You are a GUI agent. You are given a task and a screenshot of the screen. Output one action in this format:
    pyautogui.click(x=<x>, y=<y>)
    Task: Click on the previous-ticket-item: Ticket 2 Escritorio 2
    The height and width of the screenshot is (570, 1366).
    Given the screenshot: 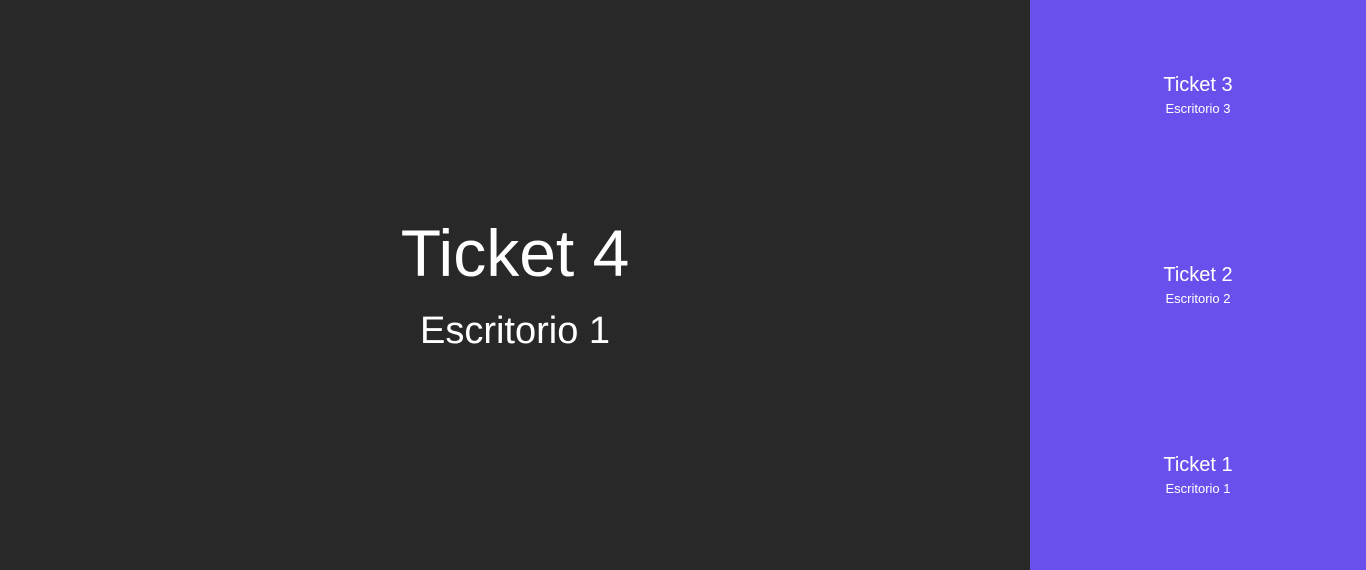 What is the action you would take?
    pyautogui.click(x=1198, y=285)
    